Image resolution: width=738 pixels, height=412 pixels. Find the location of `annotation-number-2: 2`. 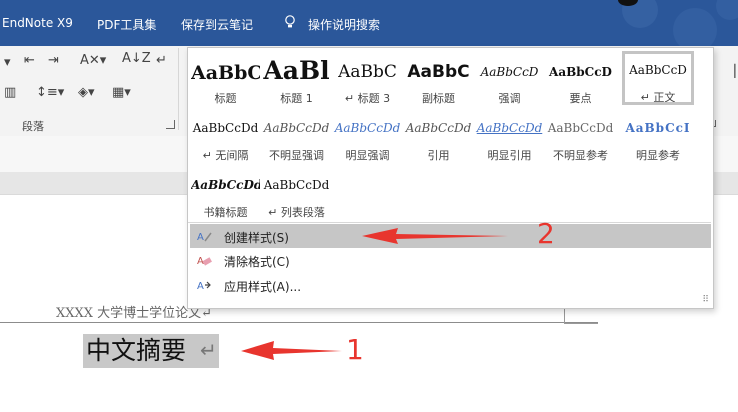

annotation-number-2: 2 is located at coordinates (546, 233).